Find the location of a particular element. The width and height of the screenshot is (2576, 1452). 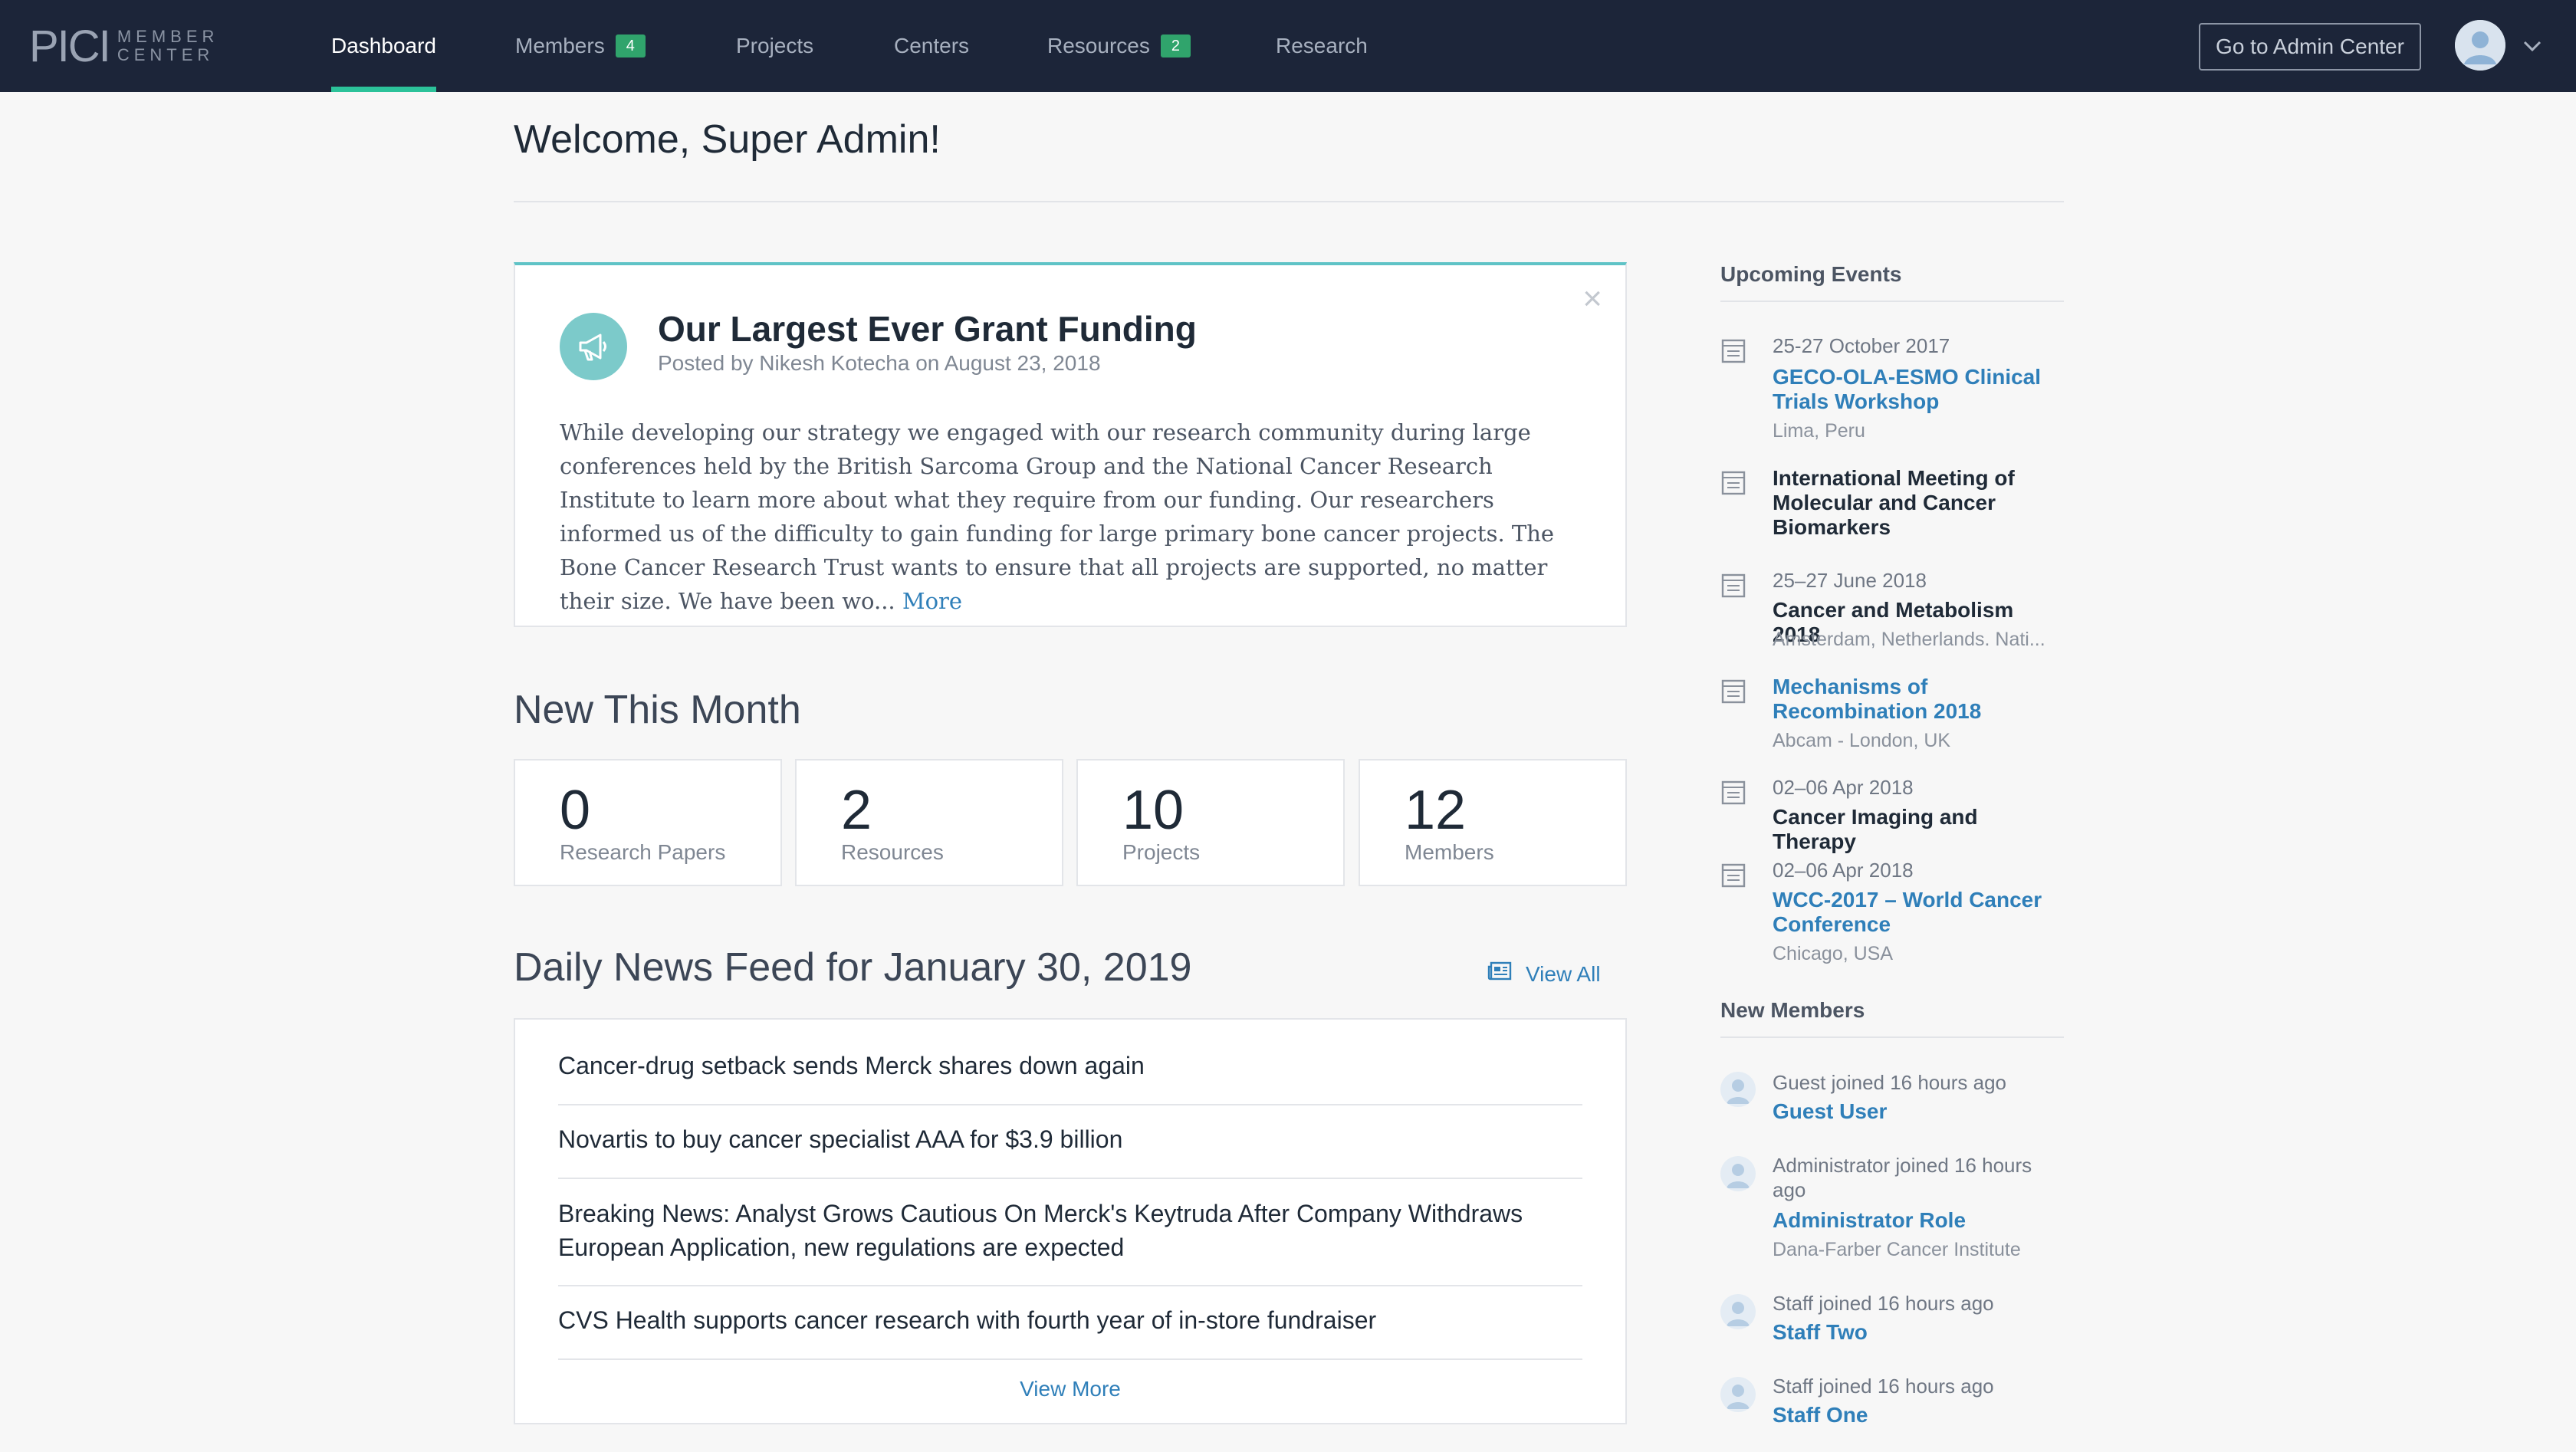

header-divider is located at coordinates (1289, 201).